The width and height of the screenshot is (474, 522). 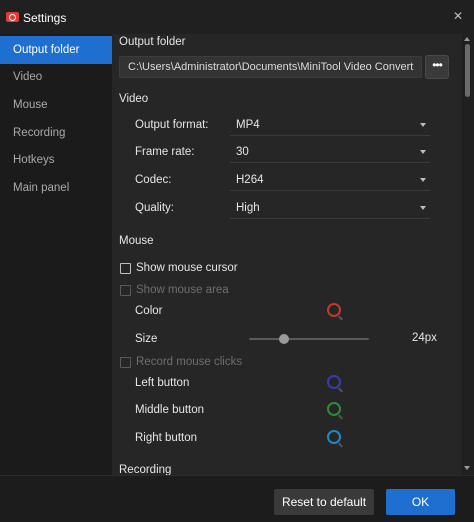 I want to click on video-heading: Video, so click(x=134, y=99).